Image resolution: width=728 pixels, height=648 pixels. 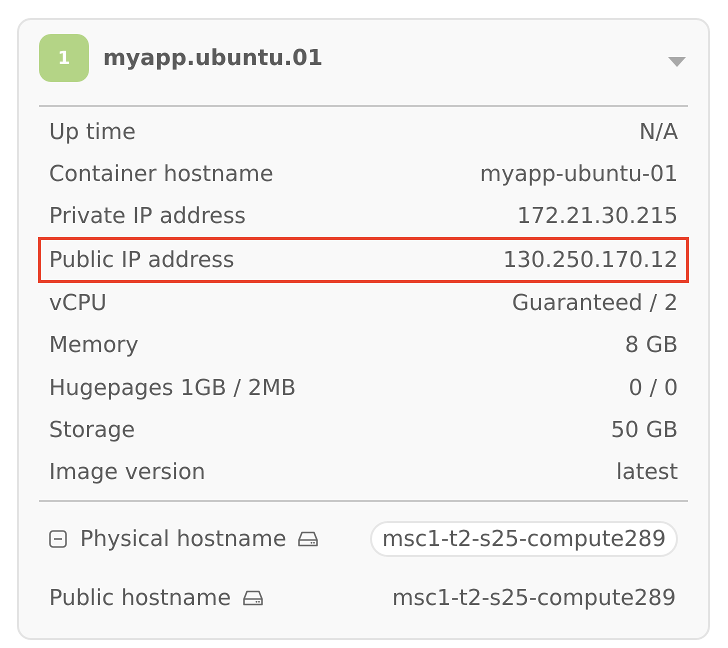 What do you see at coordinates (595, 304) in the screenshot?
I see `detail-value: Guaranteed / 2` at bounding box center [595, 304].